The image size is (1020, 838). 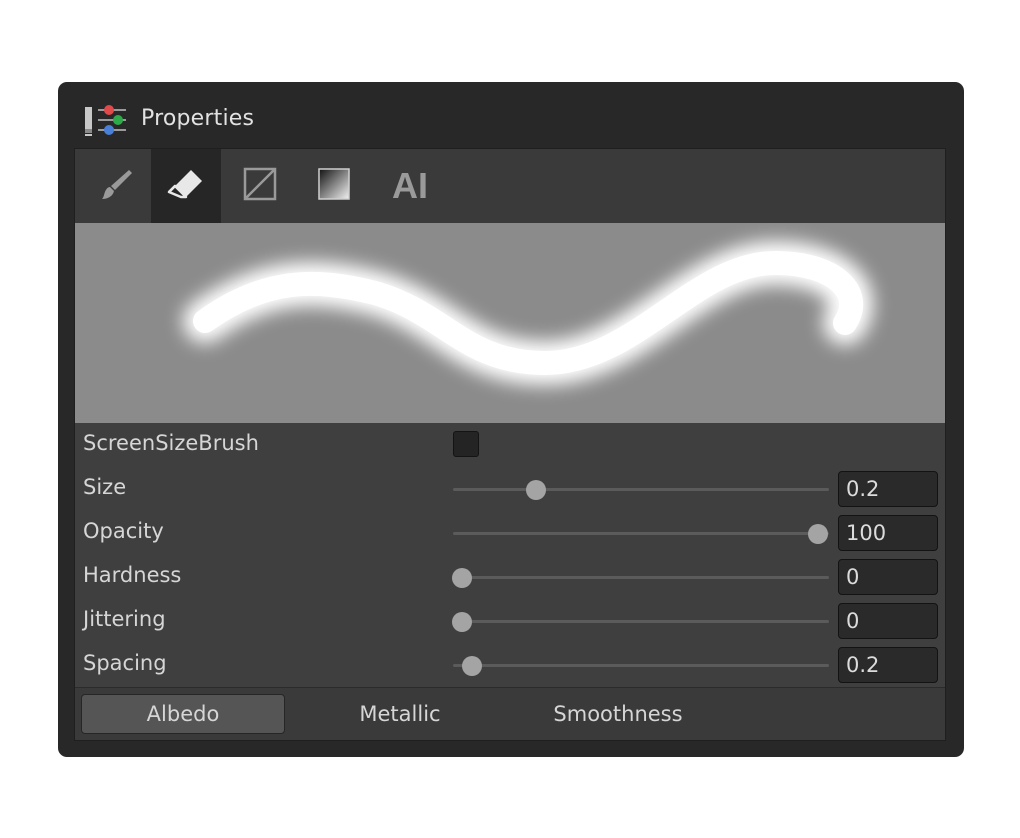 What do you see at coordinates (817, 534) in the screenshot?
I see `opacity-slider-thumb` at bounding box center [817, 534].